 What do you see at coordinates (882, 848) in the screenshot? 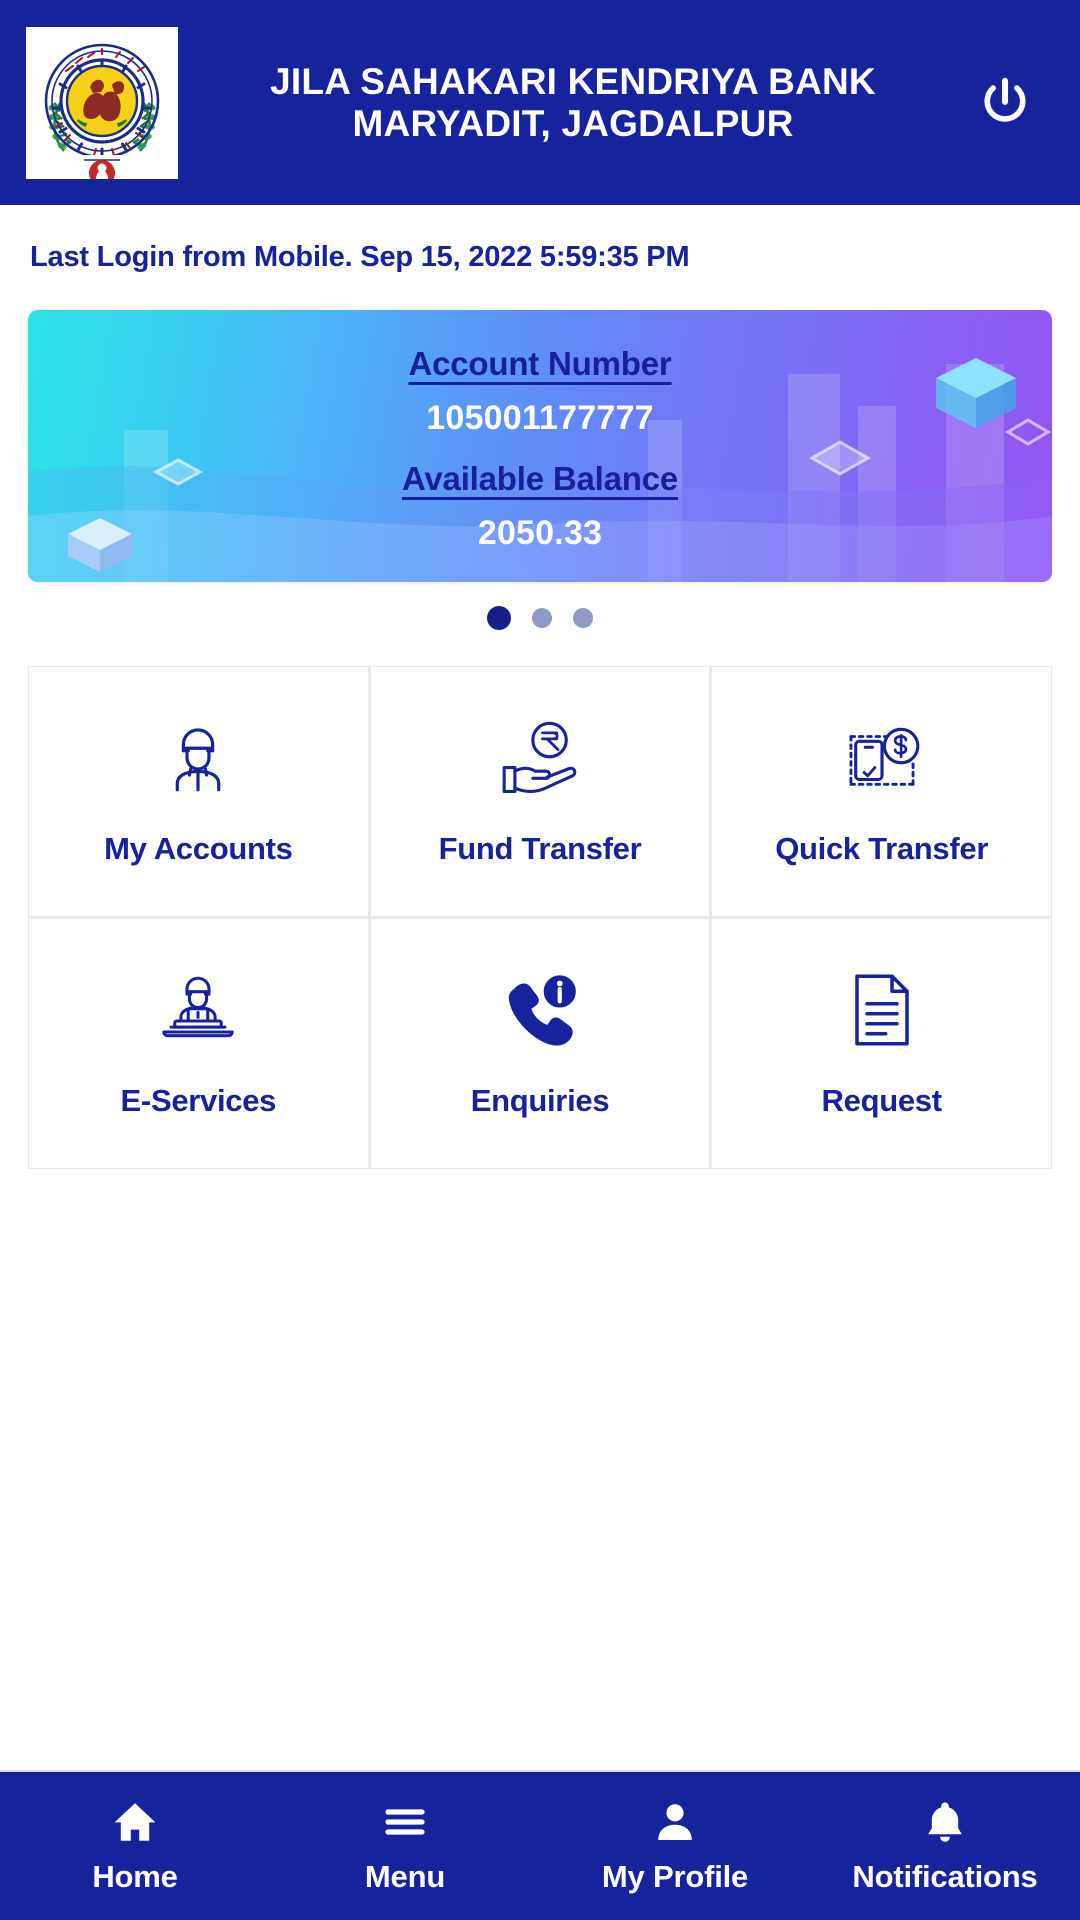
I see `tile-label: Quick Transfer` at bounding box center [882, 848].